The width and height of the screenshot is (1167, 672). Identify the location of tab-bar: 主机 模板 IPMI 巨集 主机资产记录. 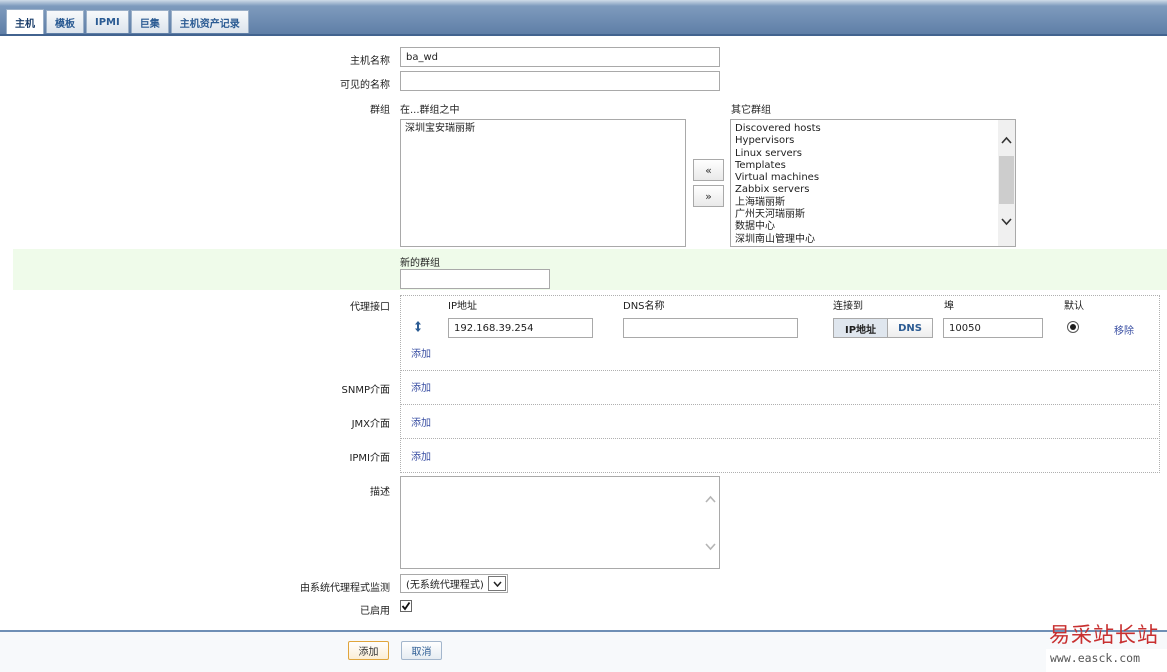
(583, 18).